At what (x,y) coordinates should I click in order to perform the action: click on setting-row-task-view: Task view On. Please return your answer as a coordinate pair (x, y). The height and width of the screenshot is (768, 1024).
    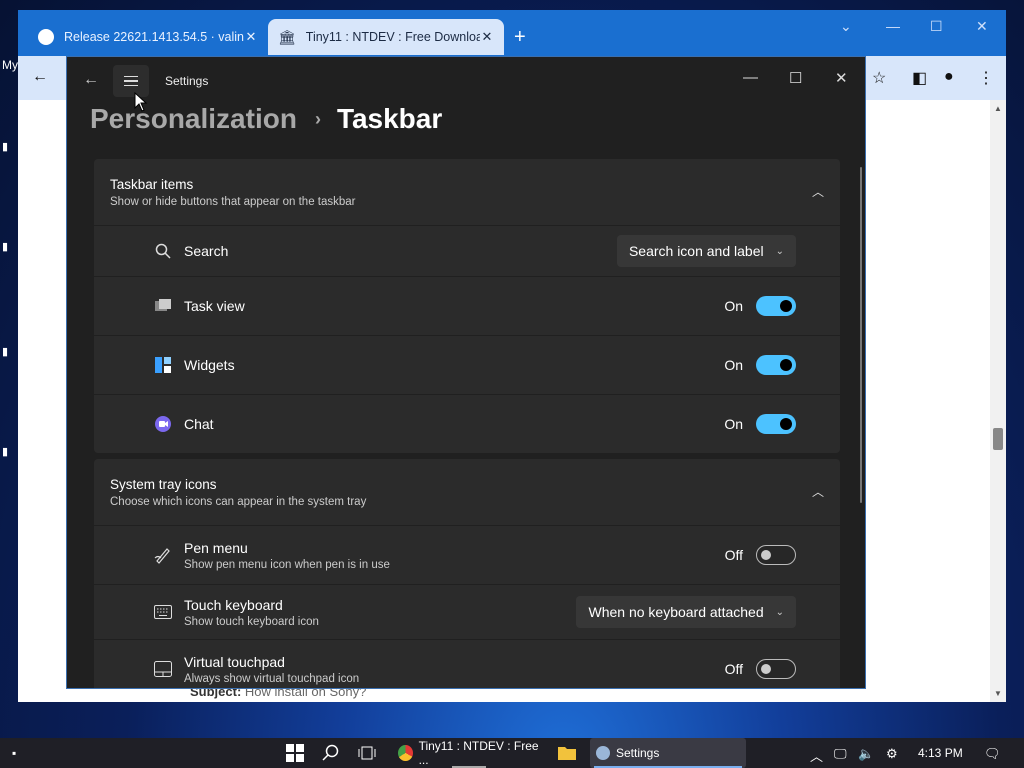
    Looking at the image, I should click on (467, 306).